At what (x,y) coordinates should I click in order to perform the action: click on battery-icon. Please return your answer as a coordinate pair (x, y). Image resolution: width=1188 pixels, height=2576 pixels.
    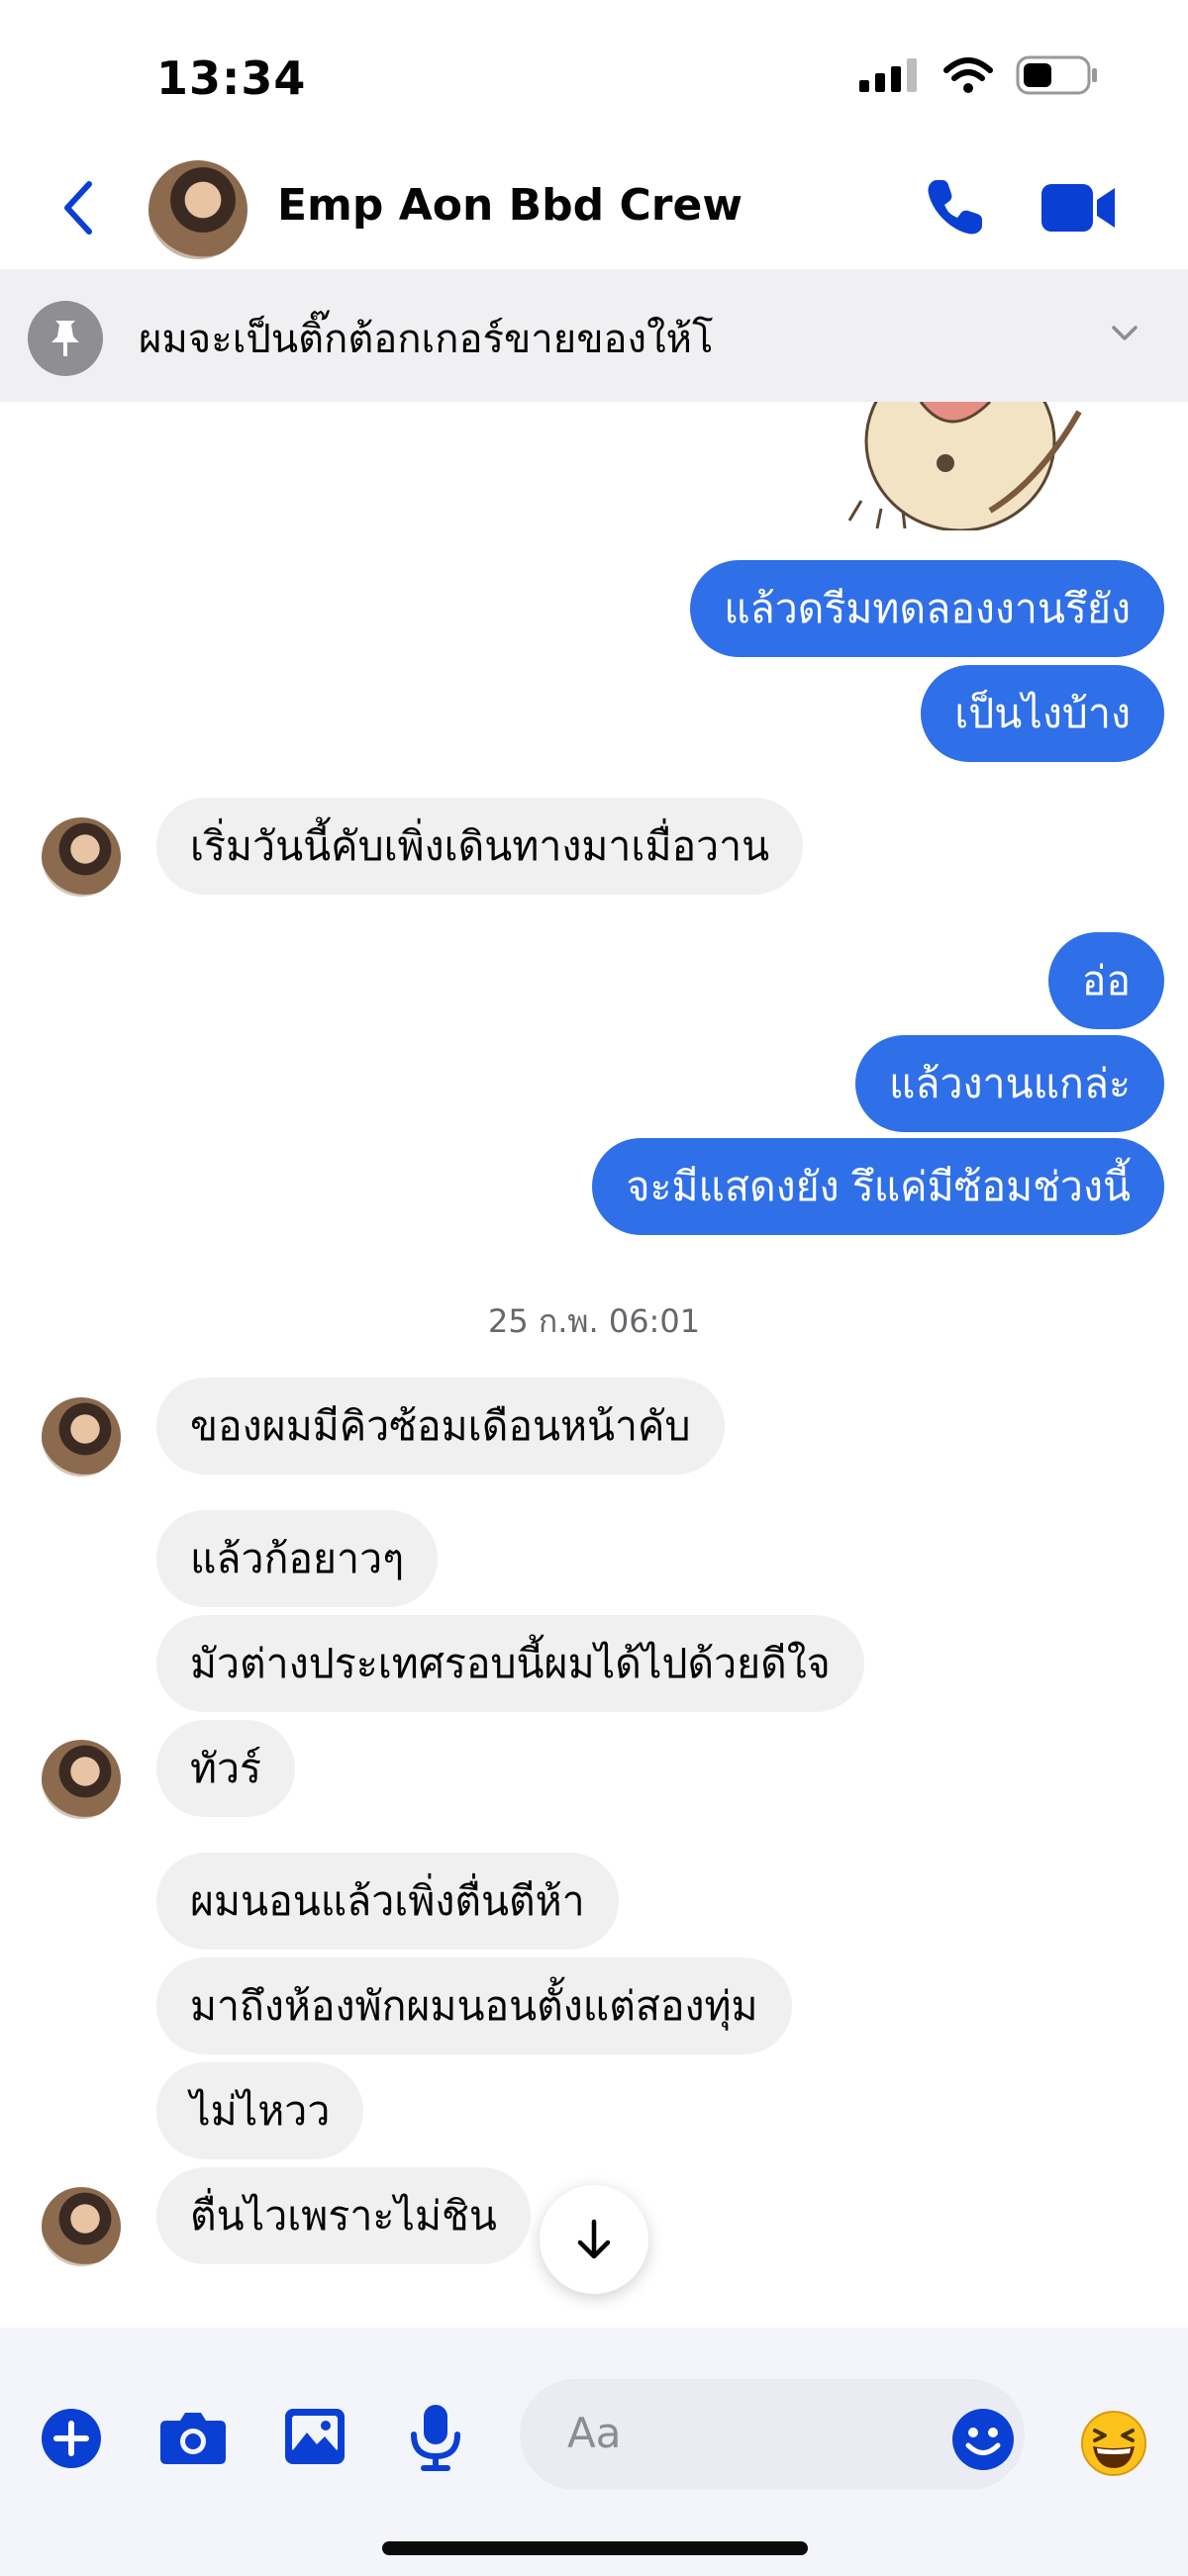
    Looking at the image, I should click on (1057, 75).